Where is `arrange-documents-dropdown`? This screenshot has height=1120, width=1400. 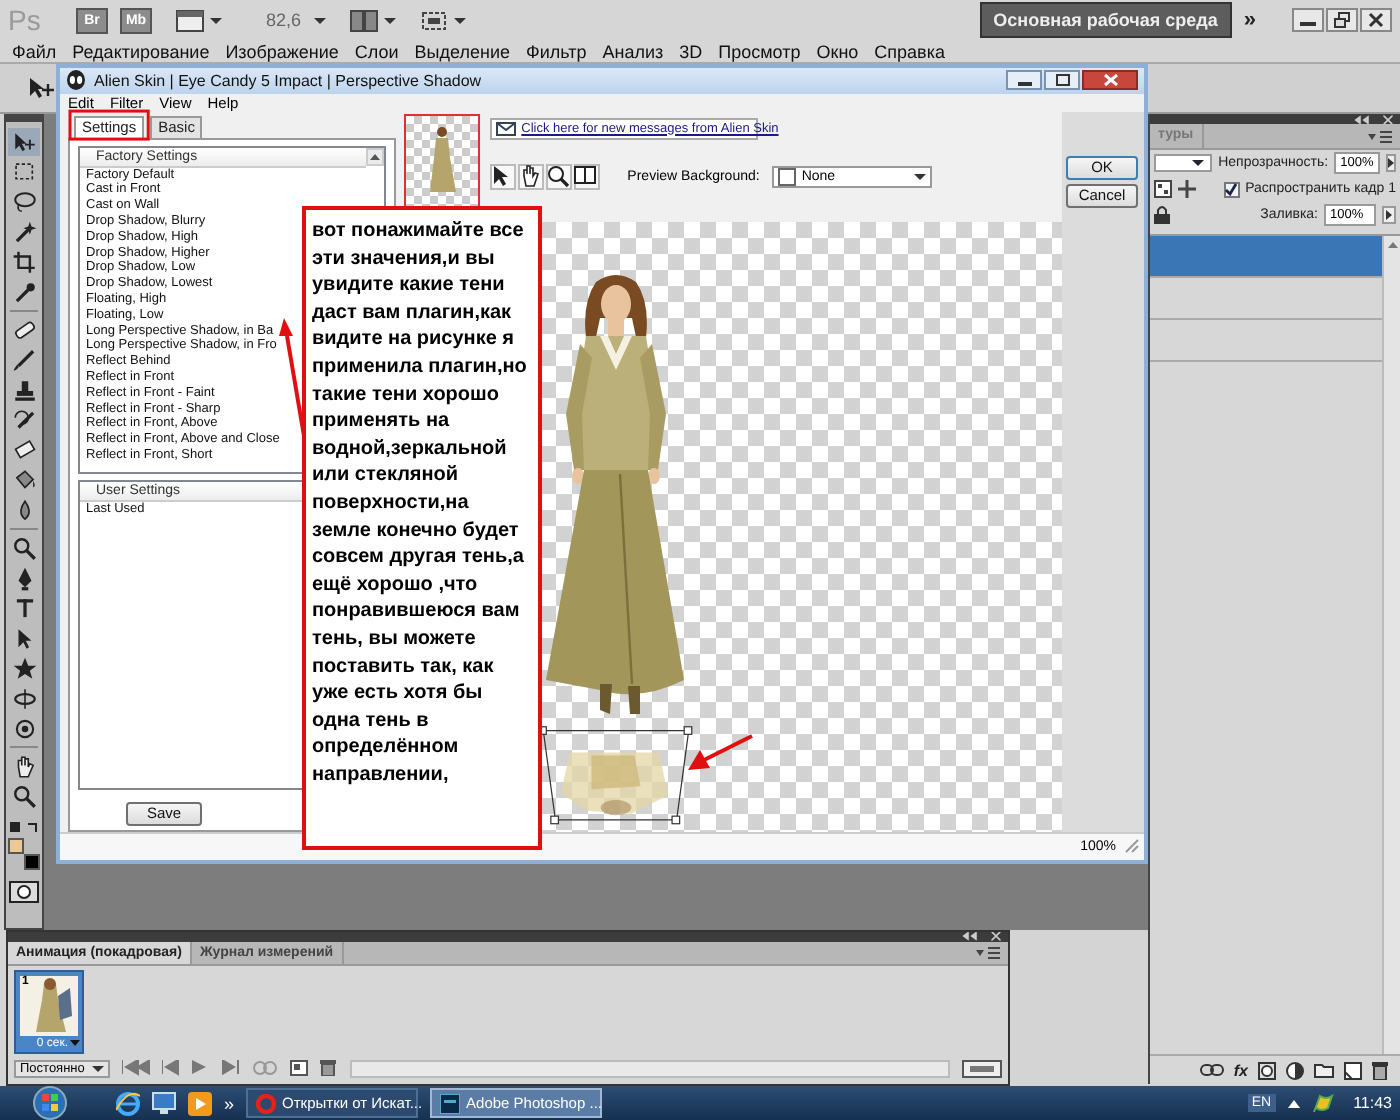 arrange-documents-dropdown is located at coordinates (372, 20).